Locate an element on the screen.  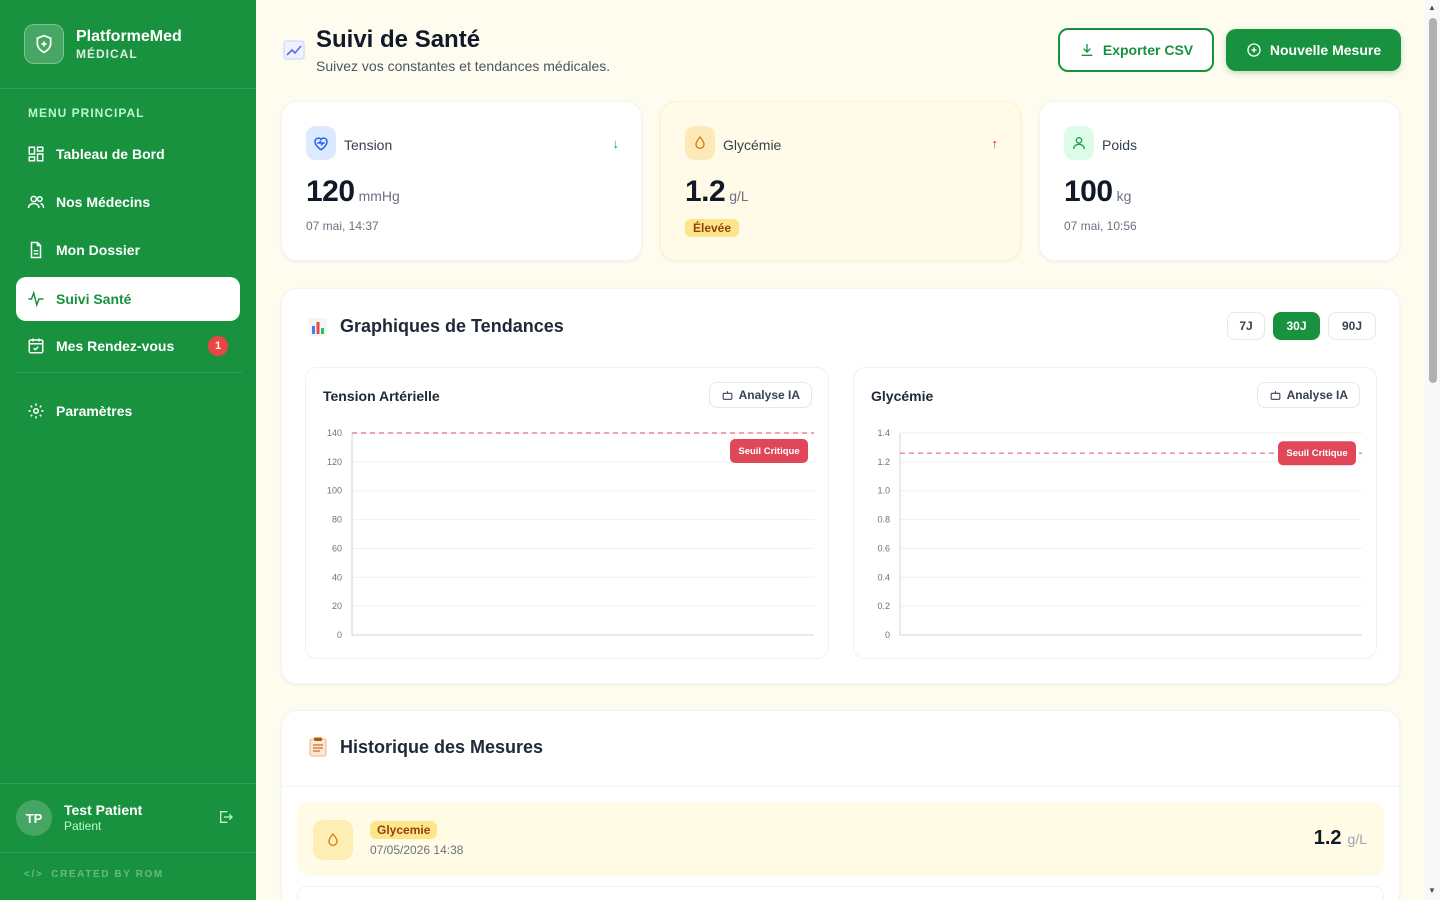
y-tick-label: 60 is located at coordinates (337, 548).